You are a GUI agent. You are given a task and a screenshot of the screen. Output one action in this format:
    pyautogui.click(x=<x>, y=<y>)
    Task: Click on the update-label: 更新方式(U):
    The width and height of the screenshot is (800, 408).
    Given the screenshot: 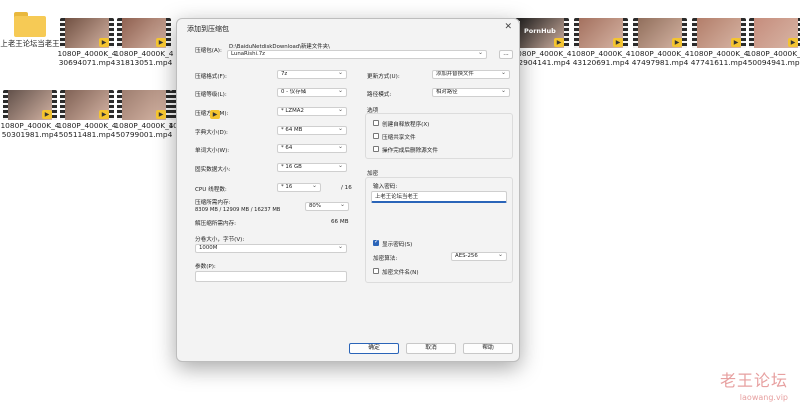 What is the action you would take?
    pyautogui.click(x=383, y=77)
    